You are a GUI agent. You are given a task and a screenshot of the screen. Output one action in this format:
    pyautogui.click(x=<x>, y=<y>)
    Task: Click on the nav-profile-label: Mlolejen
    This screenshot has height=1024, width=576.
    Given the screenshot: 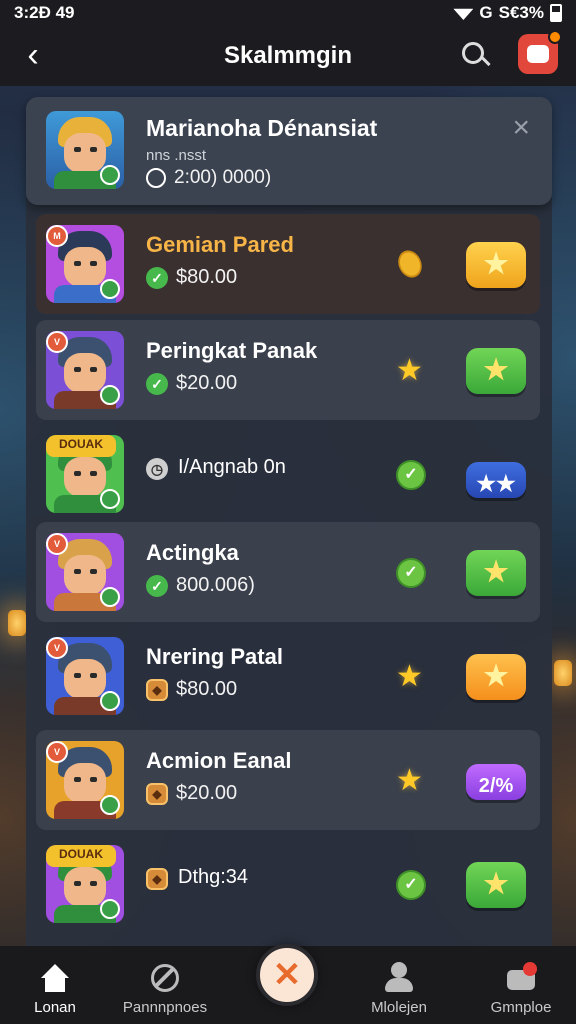 What is the action you would take?
    pyautogui.click(x=399, y=1007)
    